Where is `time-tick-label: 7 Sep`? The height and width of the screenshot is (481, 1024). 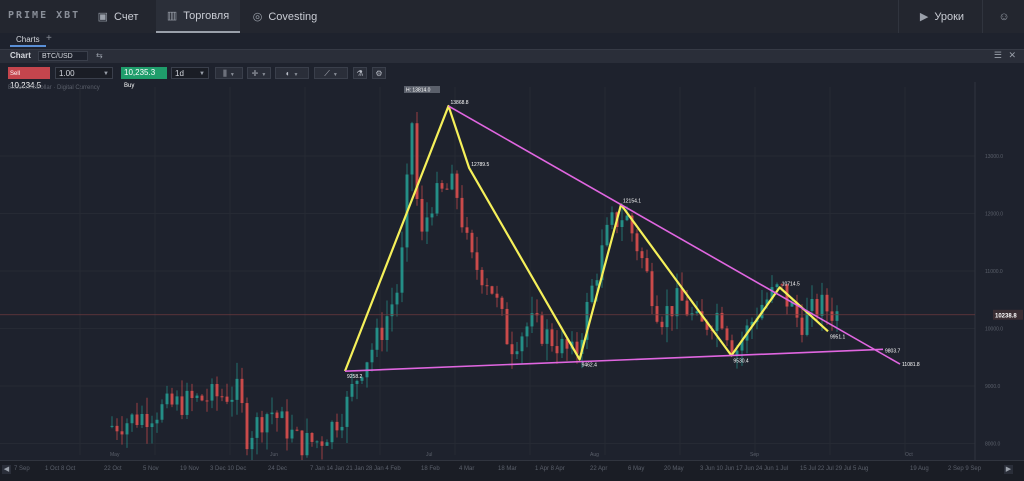
time-tick-label: 7 Sep is located at coordinates (22, 469).